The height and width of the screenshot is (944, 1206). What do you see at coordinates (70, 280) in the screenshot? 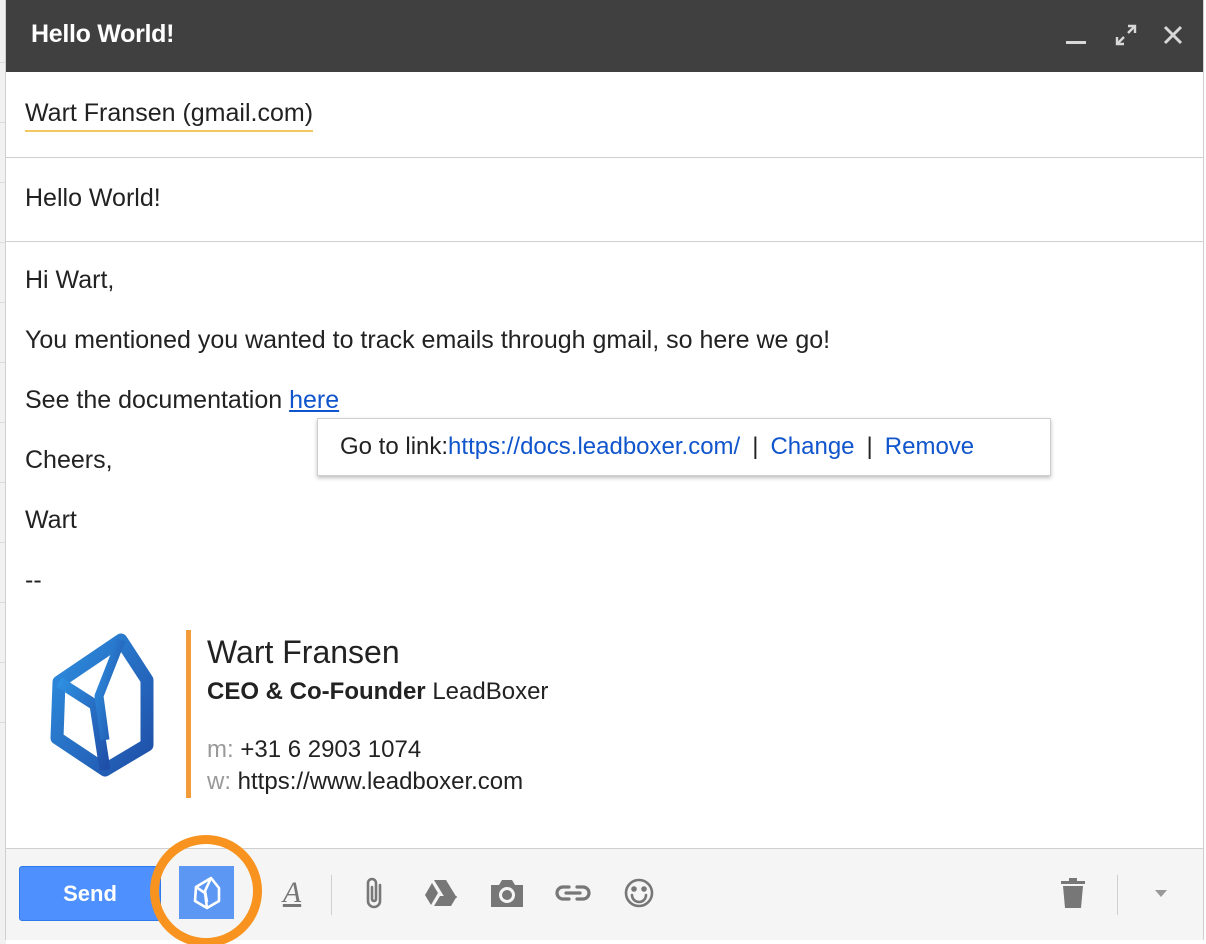
I see `greeting-text: Hi Wart,` at bounding box center [70, 280].